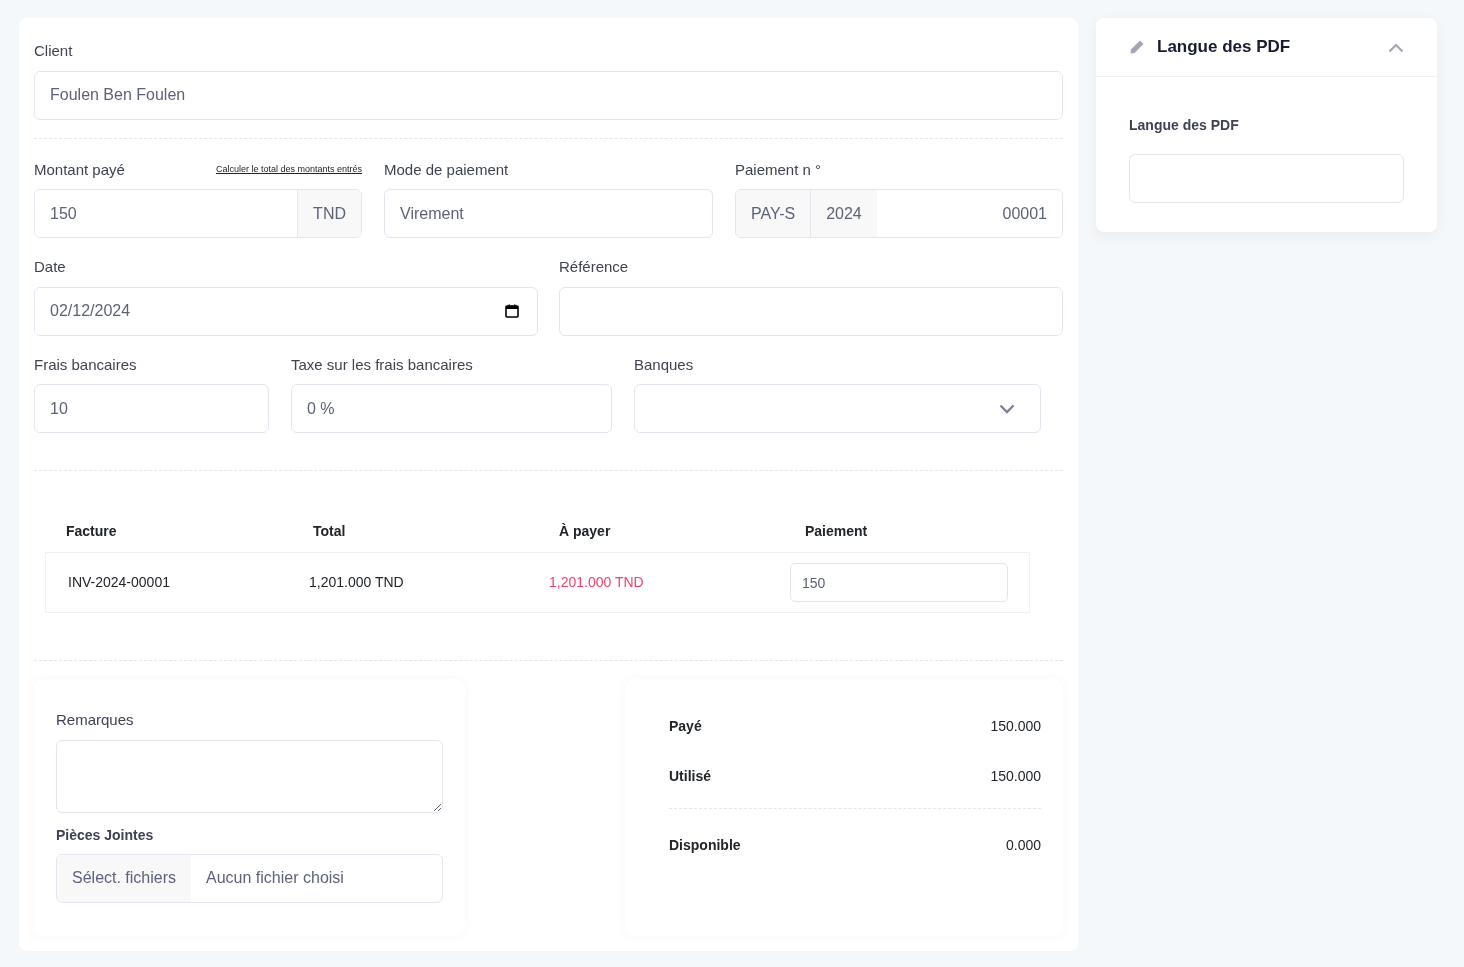  Describe the element at coordinates (151, 408) in the screenshot. I see `bank-fees-field: 10` at that location.